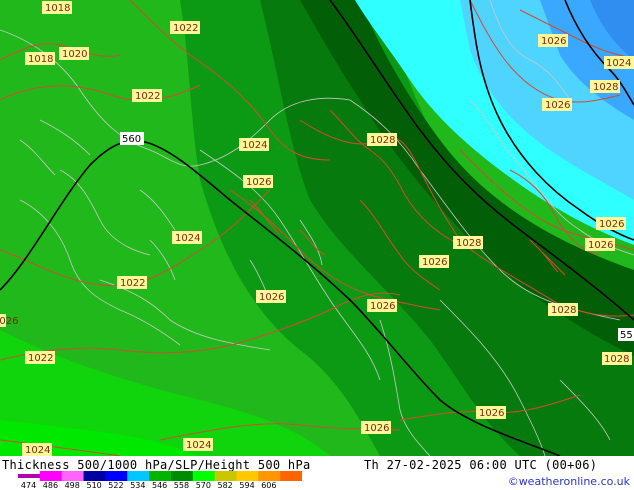 The width and height of the screenshot is (634, 490). I want to click on legend-color-bar, so click(160, 476).